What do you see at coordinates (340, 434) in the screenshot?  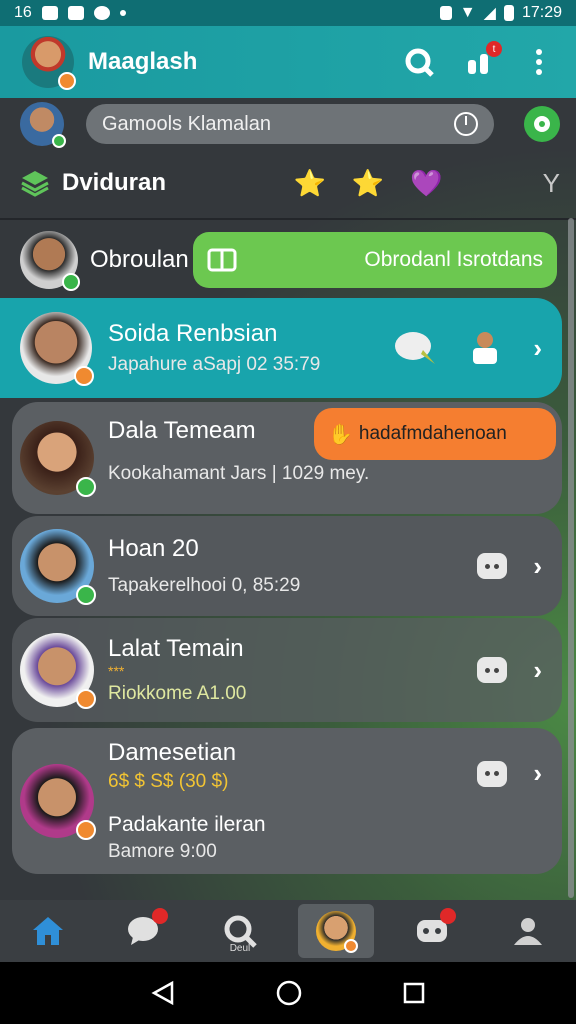 I see `hand-icon: ✋` at bounding box center [340, 434].